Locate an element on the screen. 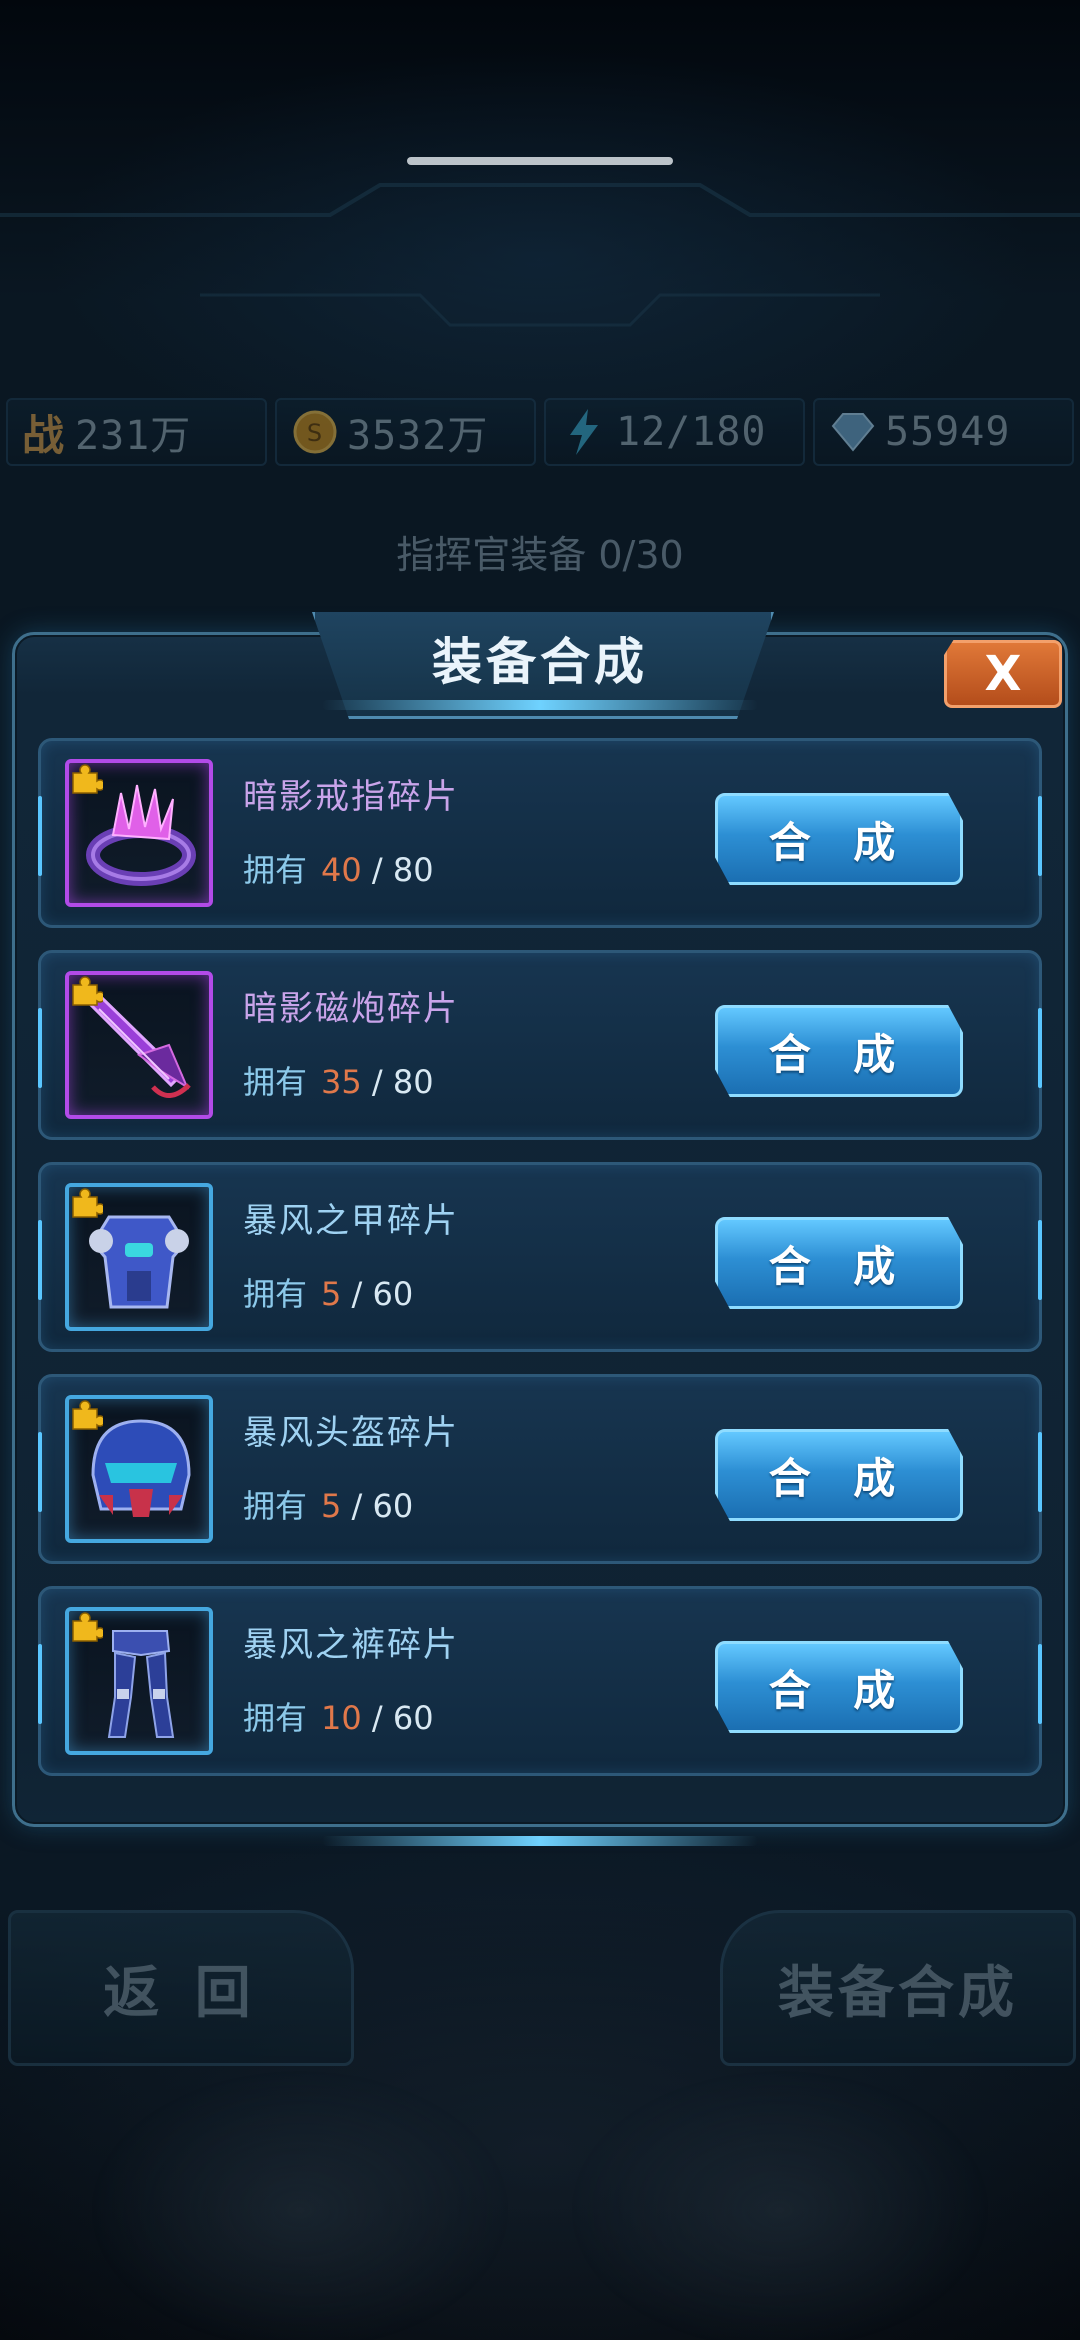  fragment-row: 暴风之甲碎片 拥有 5 / 60 合 成 is located at coordinates (540, 1257).